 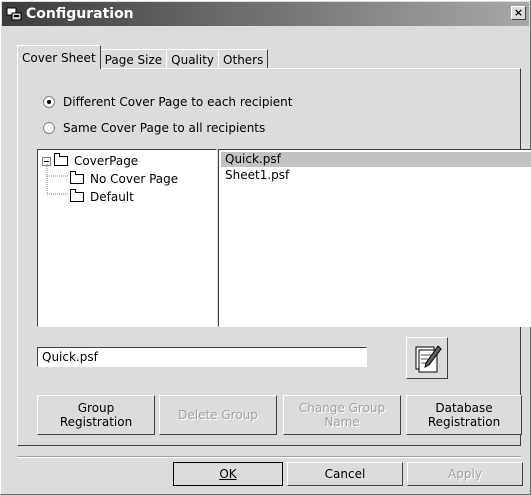 I want to click on title-bar: Configuration ×, so click(x=265, y=14).